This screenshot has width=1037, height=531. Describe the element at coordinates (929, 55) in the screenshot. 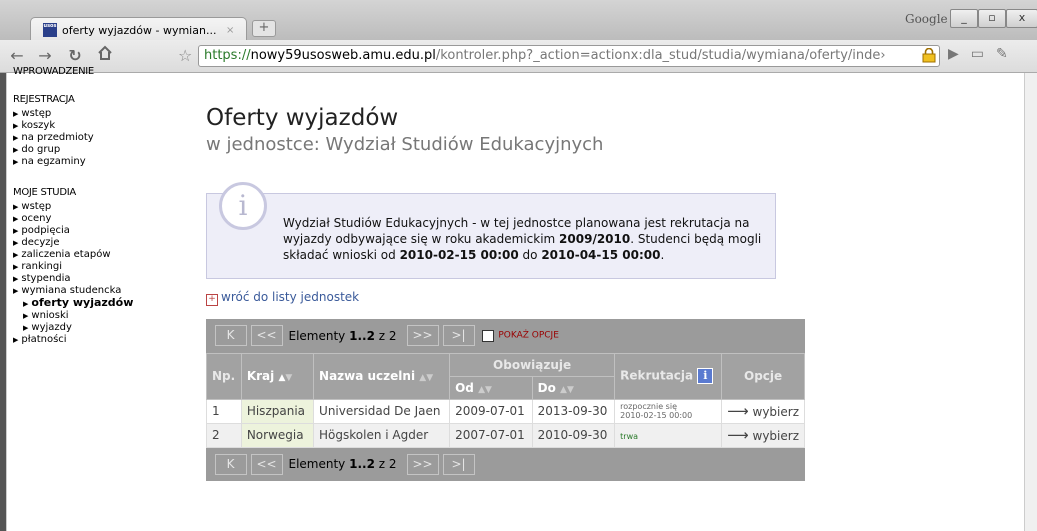

I see `lock-icon` at that location.